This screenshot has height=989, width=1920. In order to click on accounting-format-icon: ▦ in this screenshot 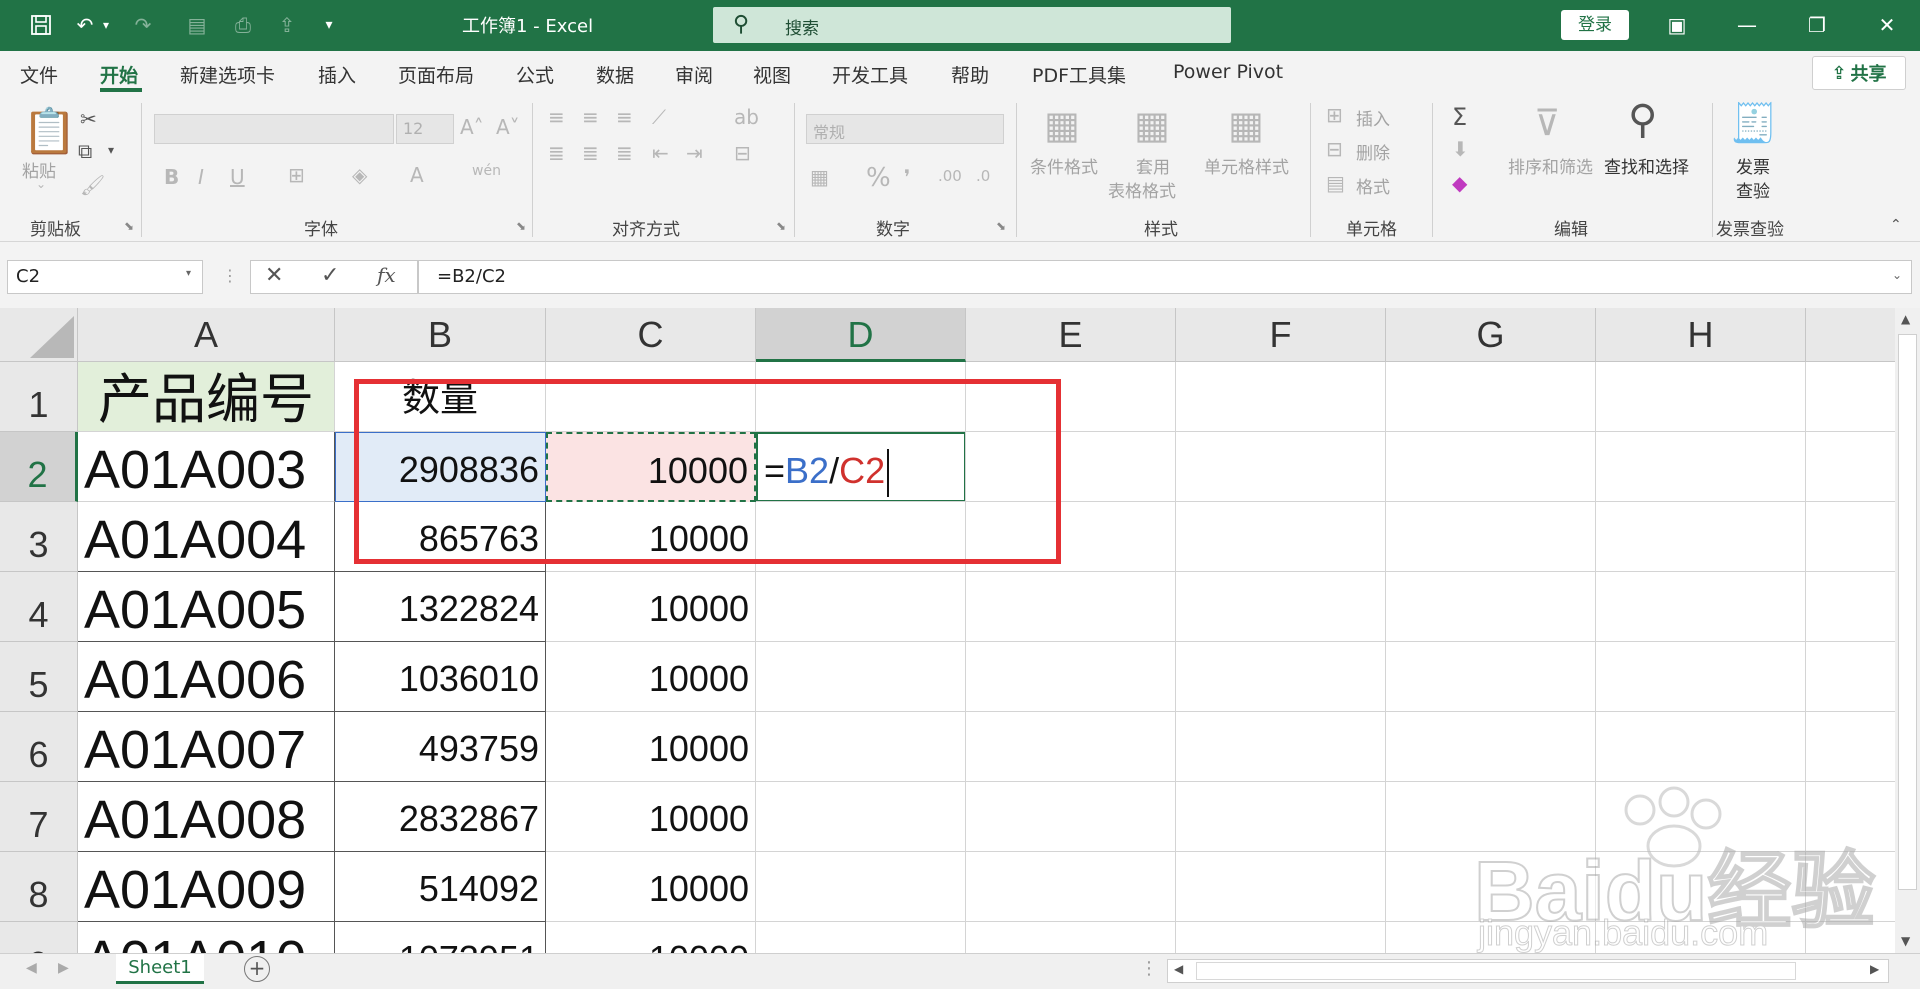, I will do `click(819, 177)`.